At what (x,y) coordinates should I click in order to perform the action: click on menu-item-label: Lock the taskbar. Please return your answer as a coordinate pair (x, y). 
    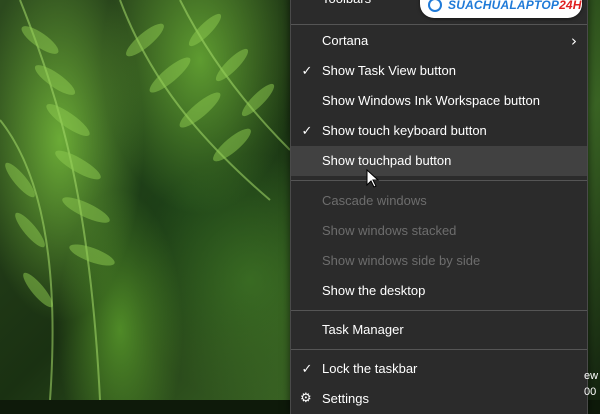
    Looking at the image, I should click on (370, 368).